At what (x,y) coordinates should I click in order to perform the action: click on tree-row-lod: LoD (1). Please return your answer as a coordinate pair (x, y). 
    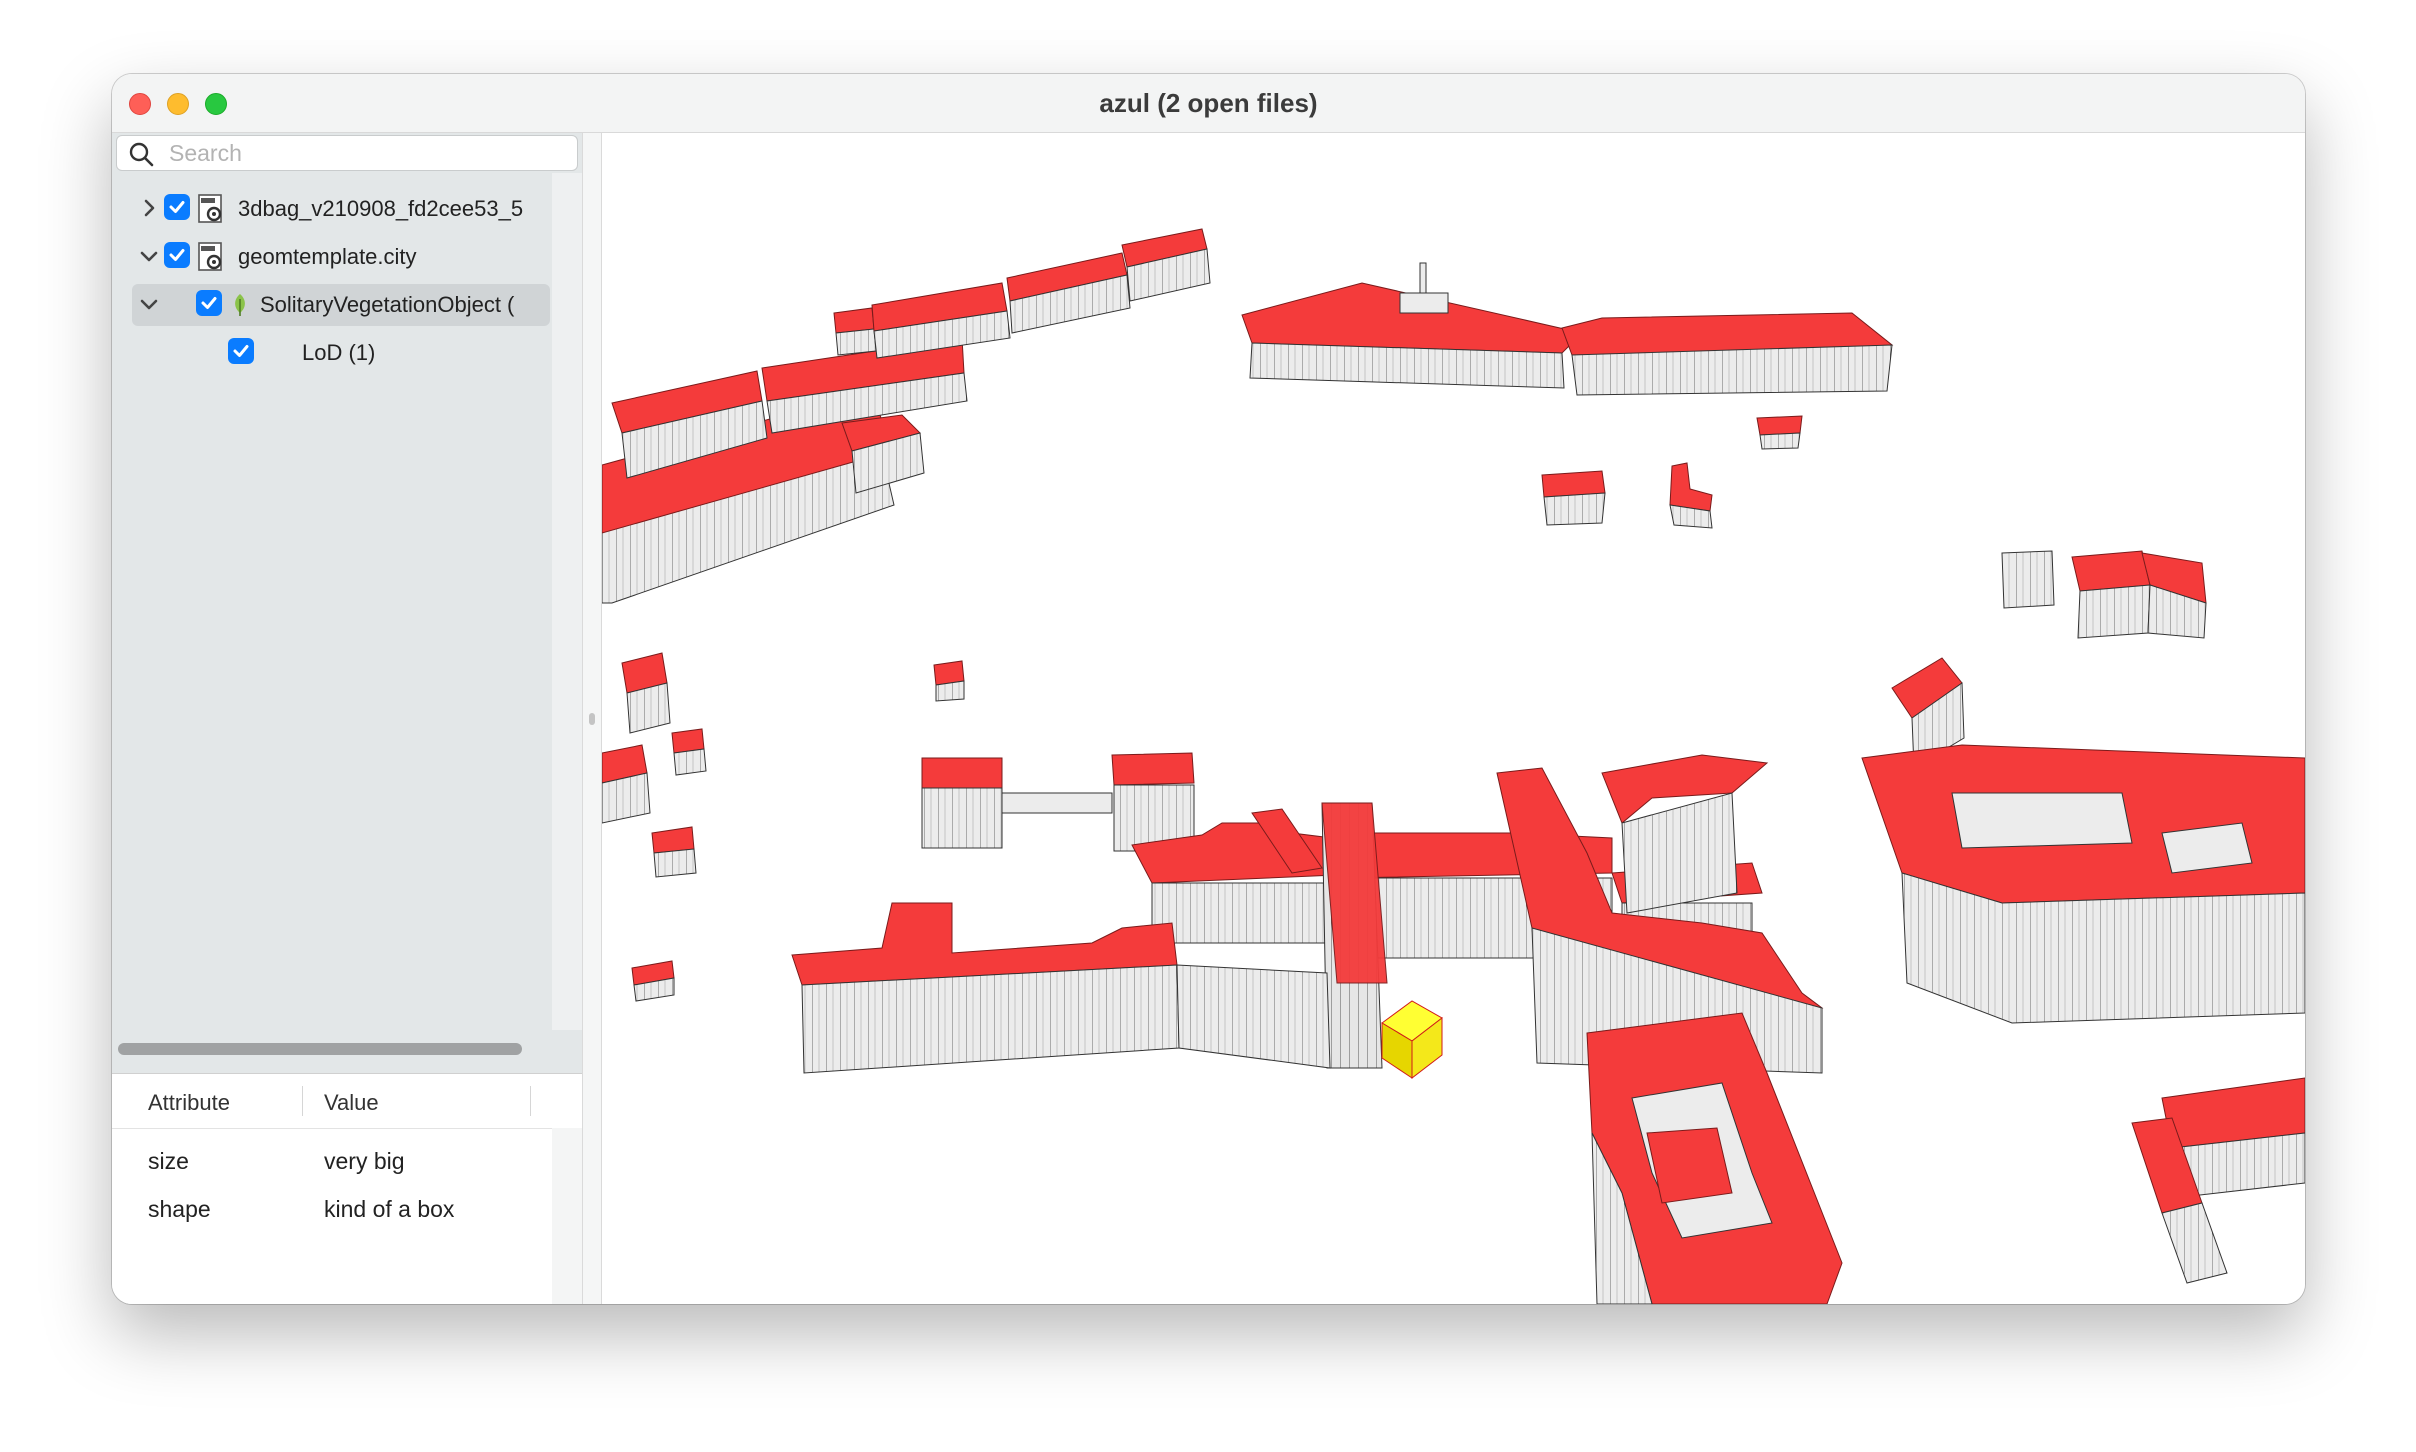
    Looking at the image, I should click on (332, 353).